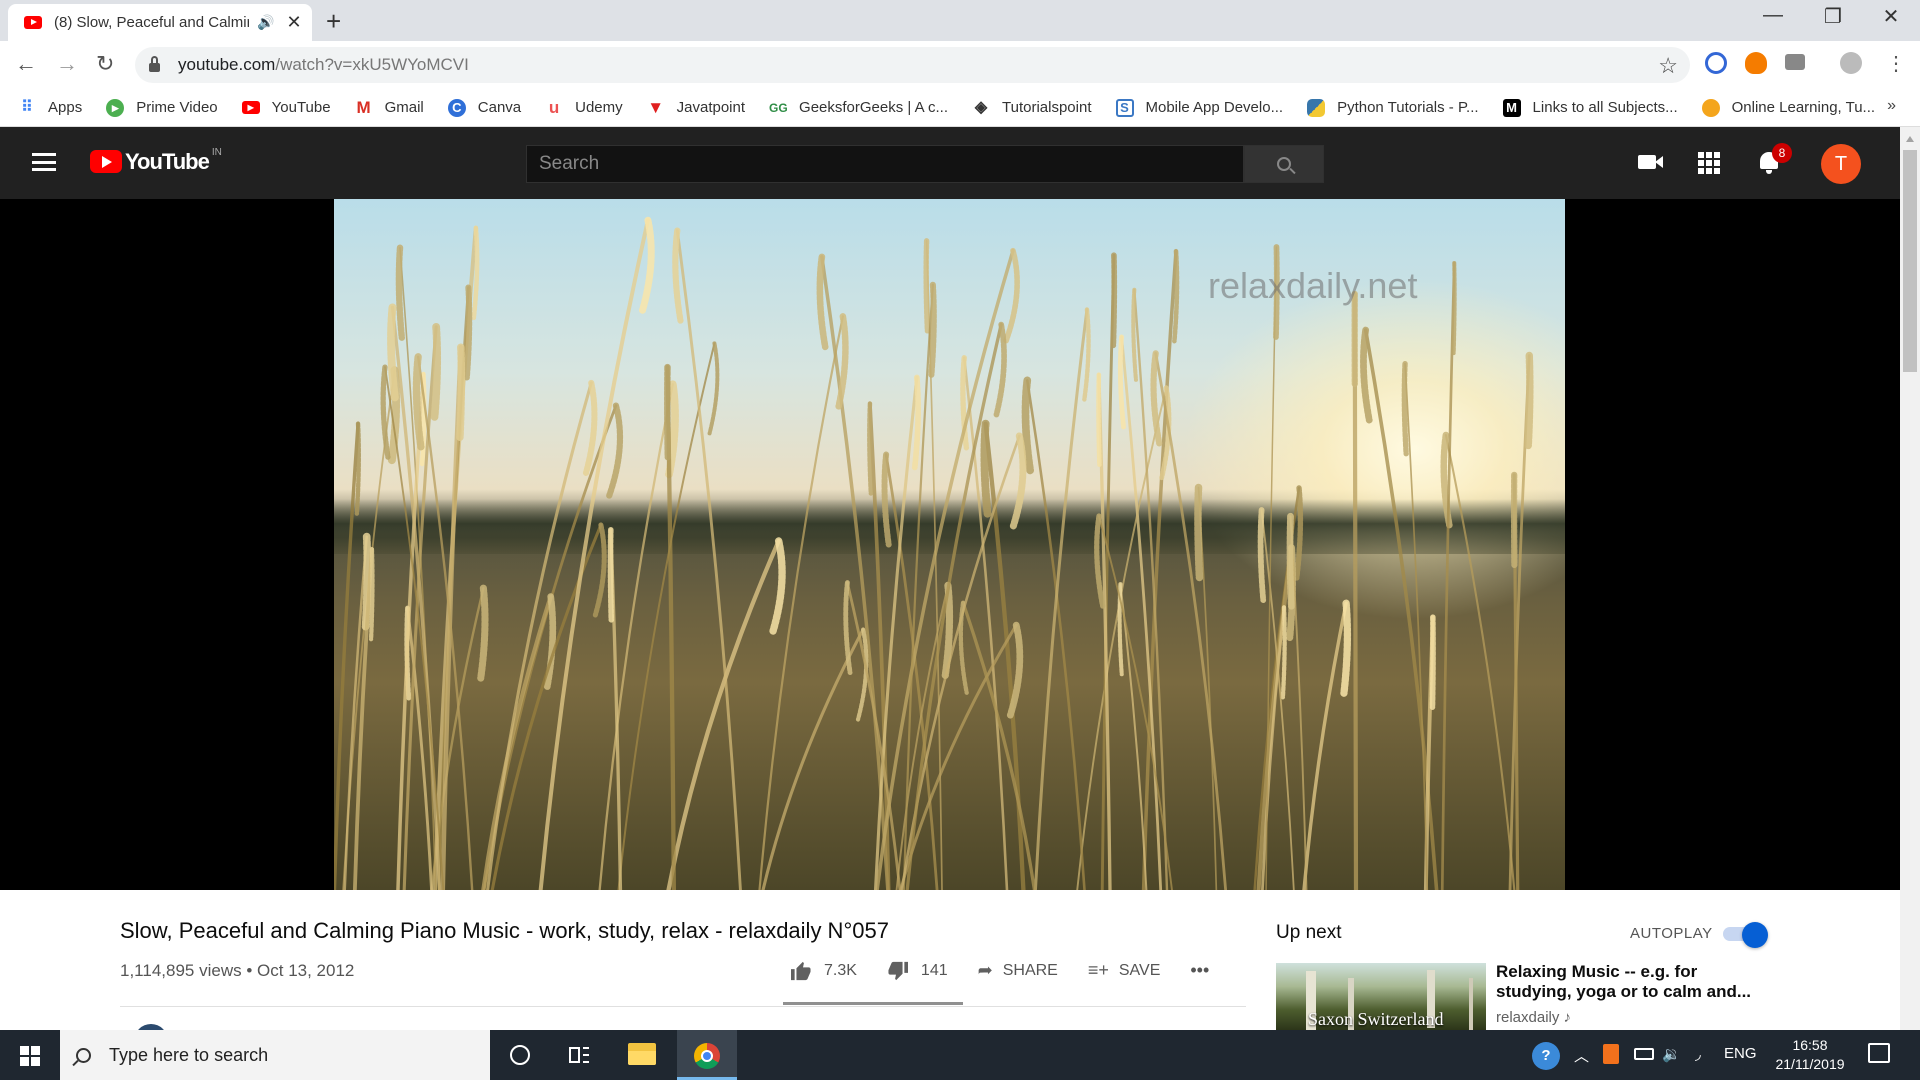  I want to click on browser-tab: (8) Slow, Peaceful and Calmir 🔊 ✕, so click(160, 22).